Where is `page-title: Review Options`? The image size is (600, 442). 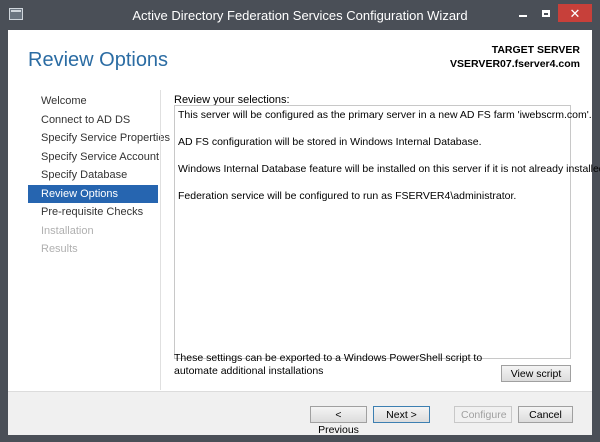 page-title: Review Options is located at coordinates (98, 60).